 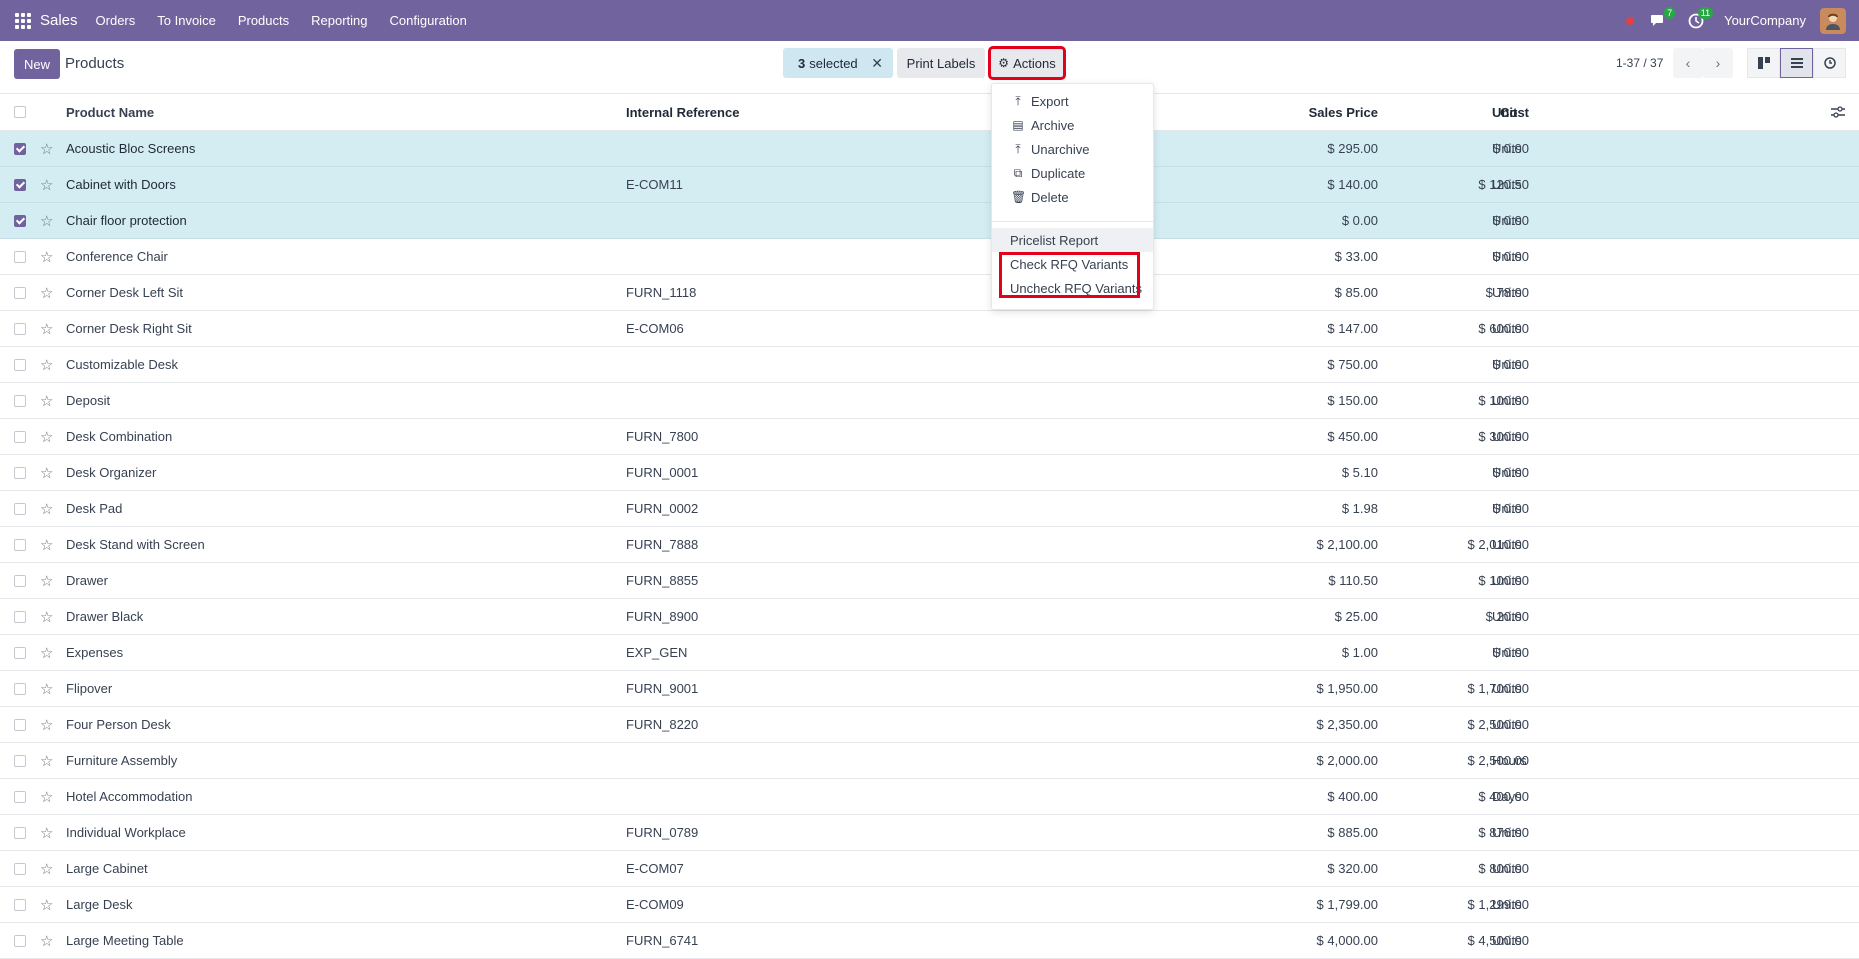 I want to click on pager-previous-icon: ‹, so click(x=1688, y=63).